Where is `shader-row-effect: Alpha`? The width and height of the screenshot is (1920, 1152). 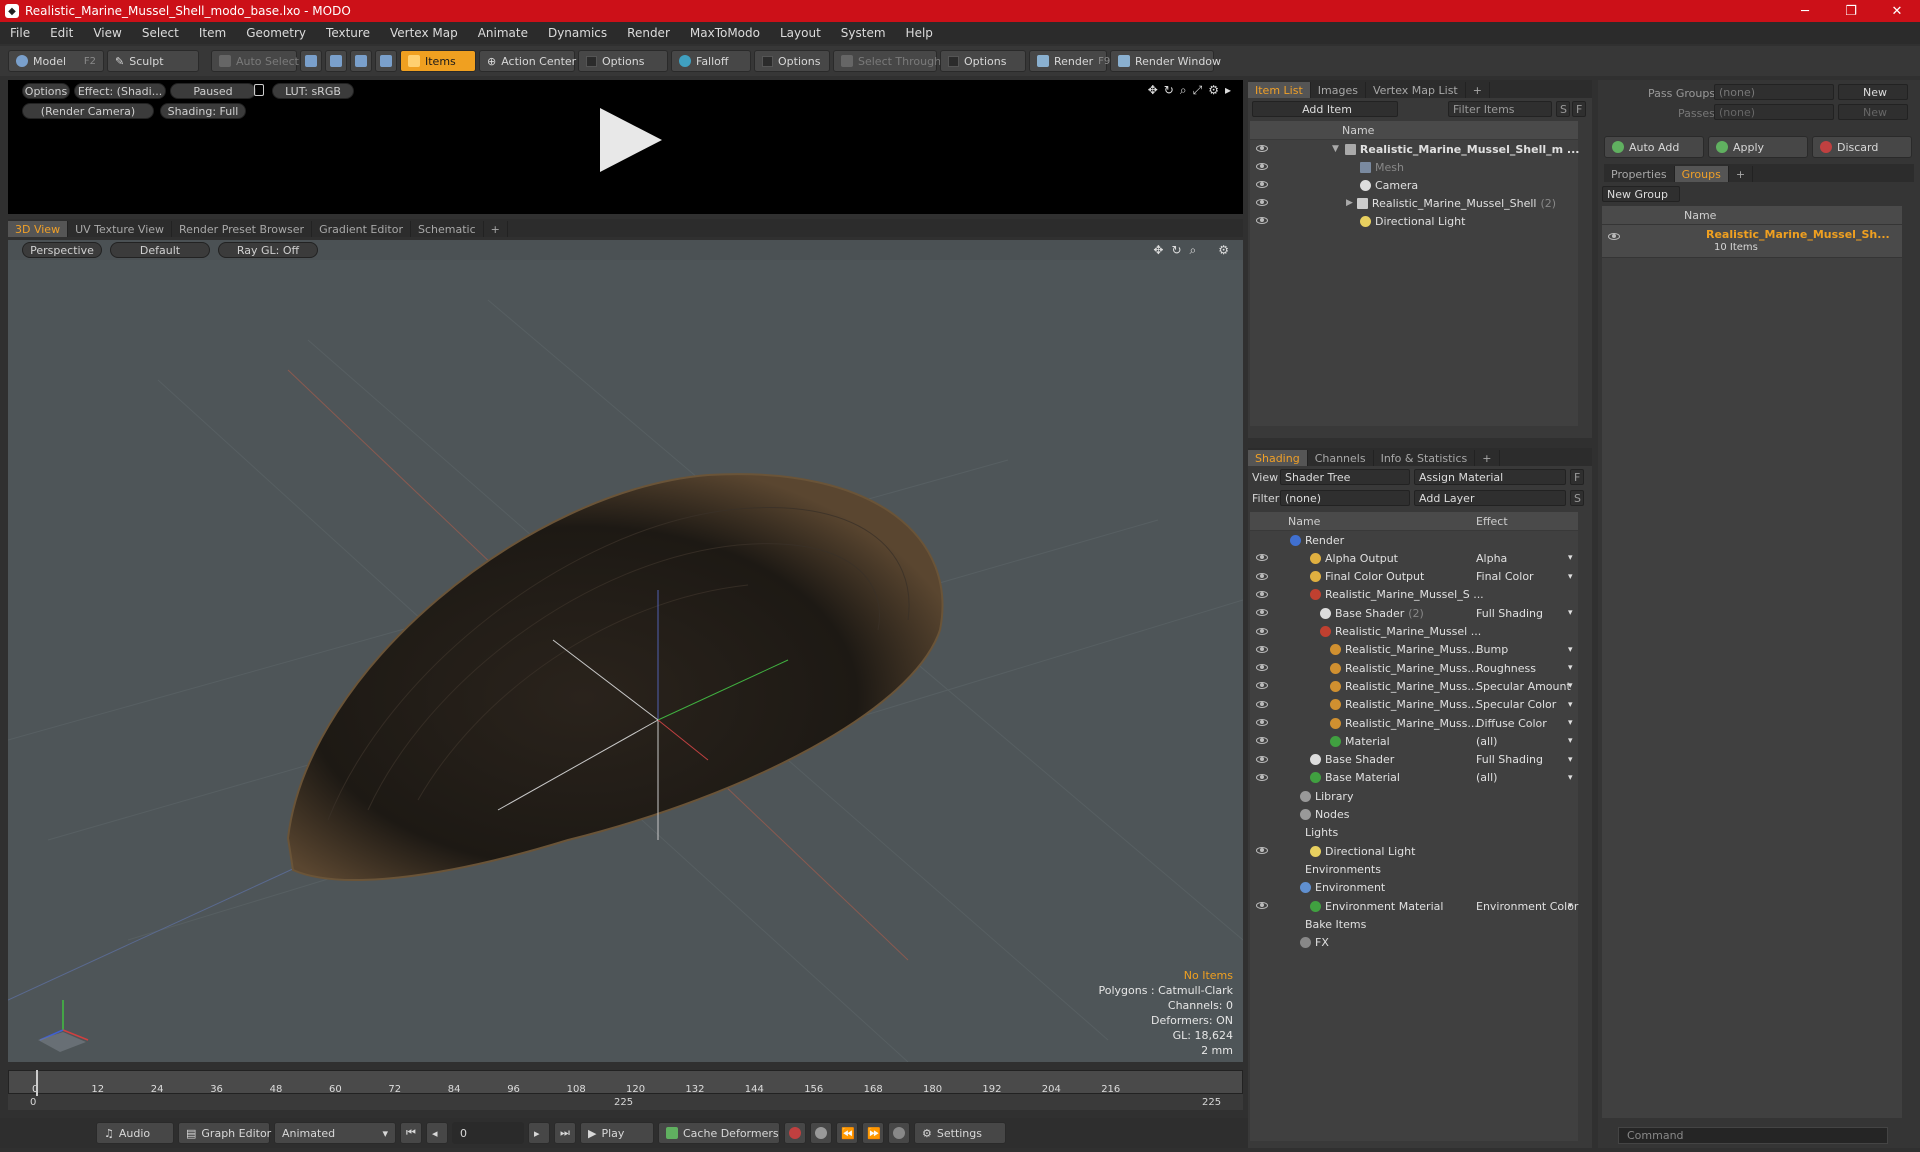 shader-row-effect: Alpha is located at coordinates (1491, 558).